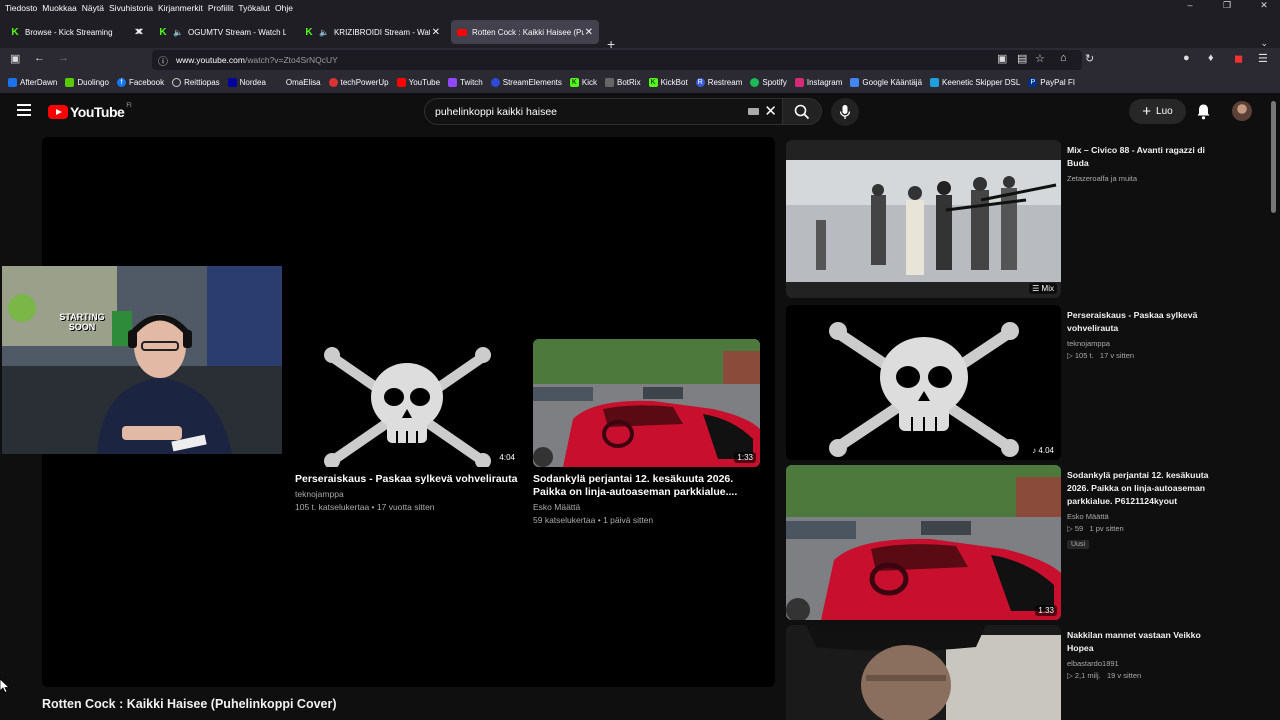 The width and height of the screenshot is (1280, 720). Describe the element at coordinates (180, 8) in the screenshot. I see `menu-item-bookmarks: Kirjanmerkit` at that location.